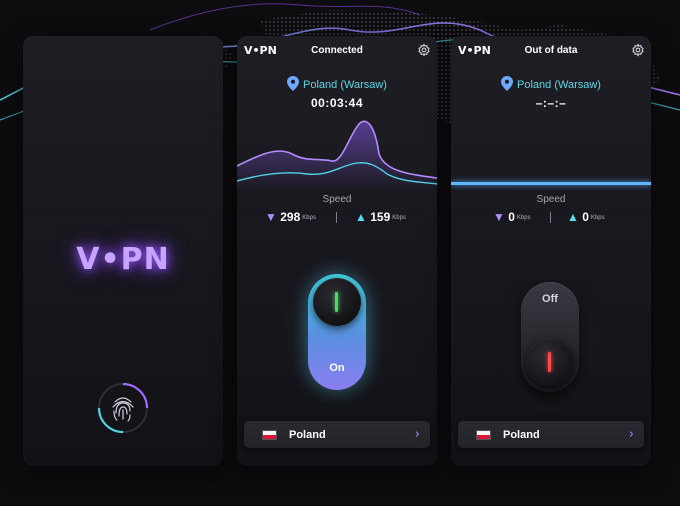 This screenshot has height=506, width=680. What do you see at coordinates (337, 332) in the screenshot?
I see `vpn-toggle-on: On` at bounding box center [337, 332].